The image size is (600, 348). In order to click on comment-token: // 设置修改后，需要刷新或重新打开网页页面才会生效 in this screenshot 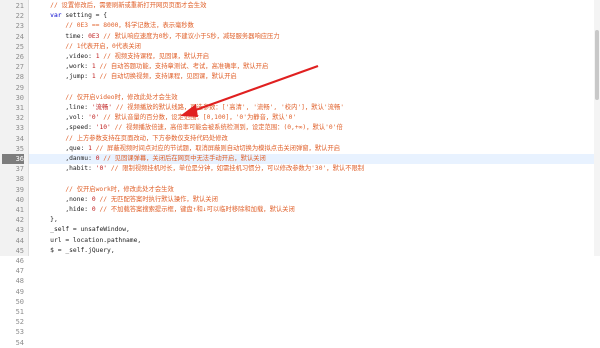, I will do `click(128, 5)`.